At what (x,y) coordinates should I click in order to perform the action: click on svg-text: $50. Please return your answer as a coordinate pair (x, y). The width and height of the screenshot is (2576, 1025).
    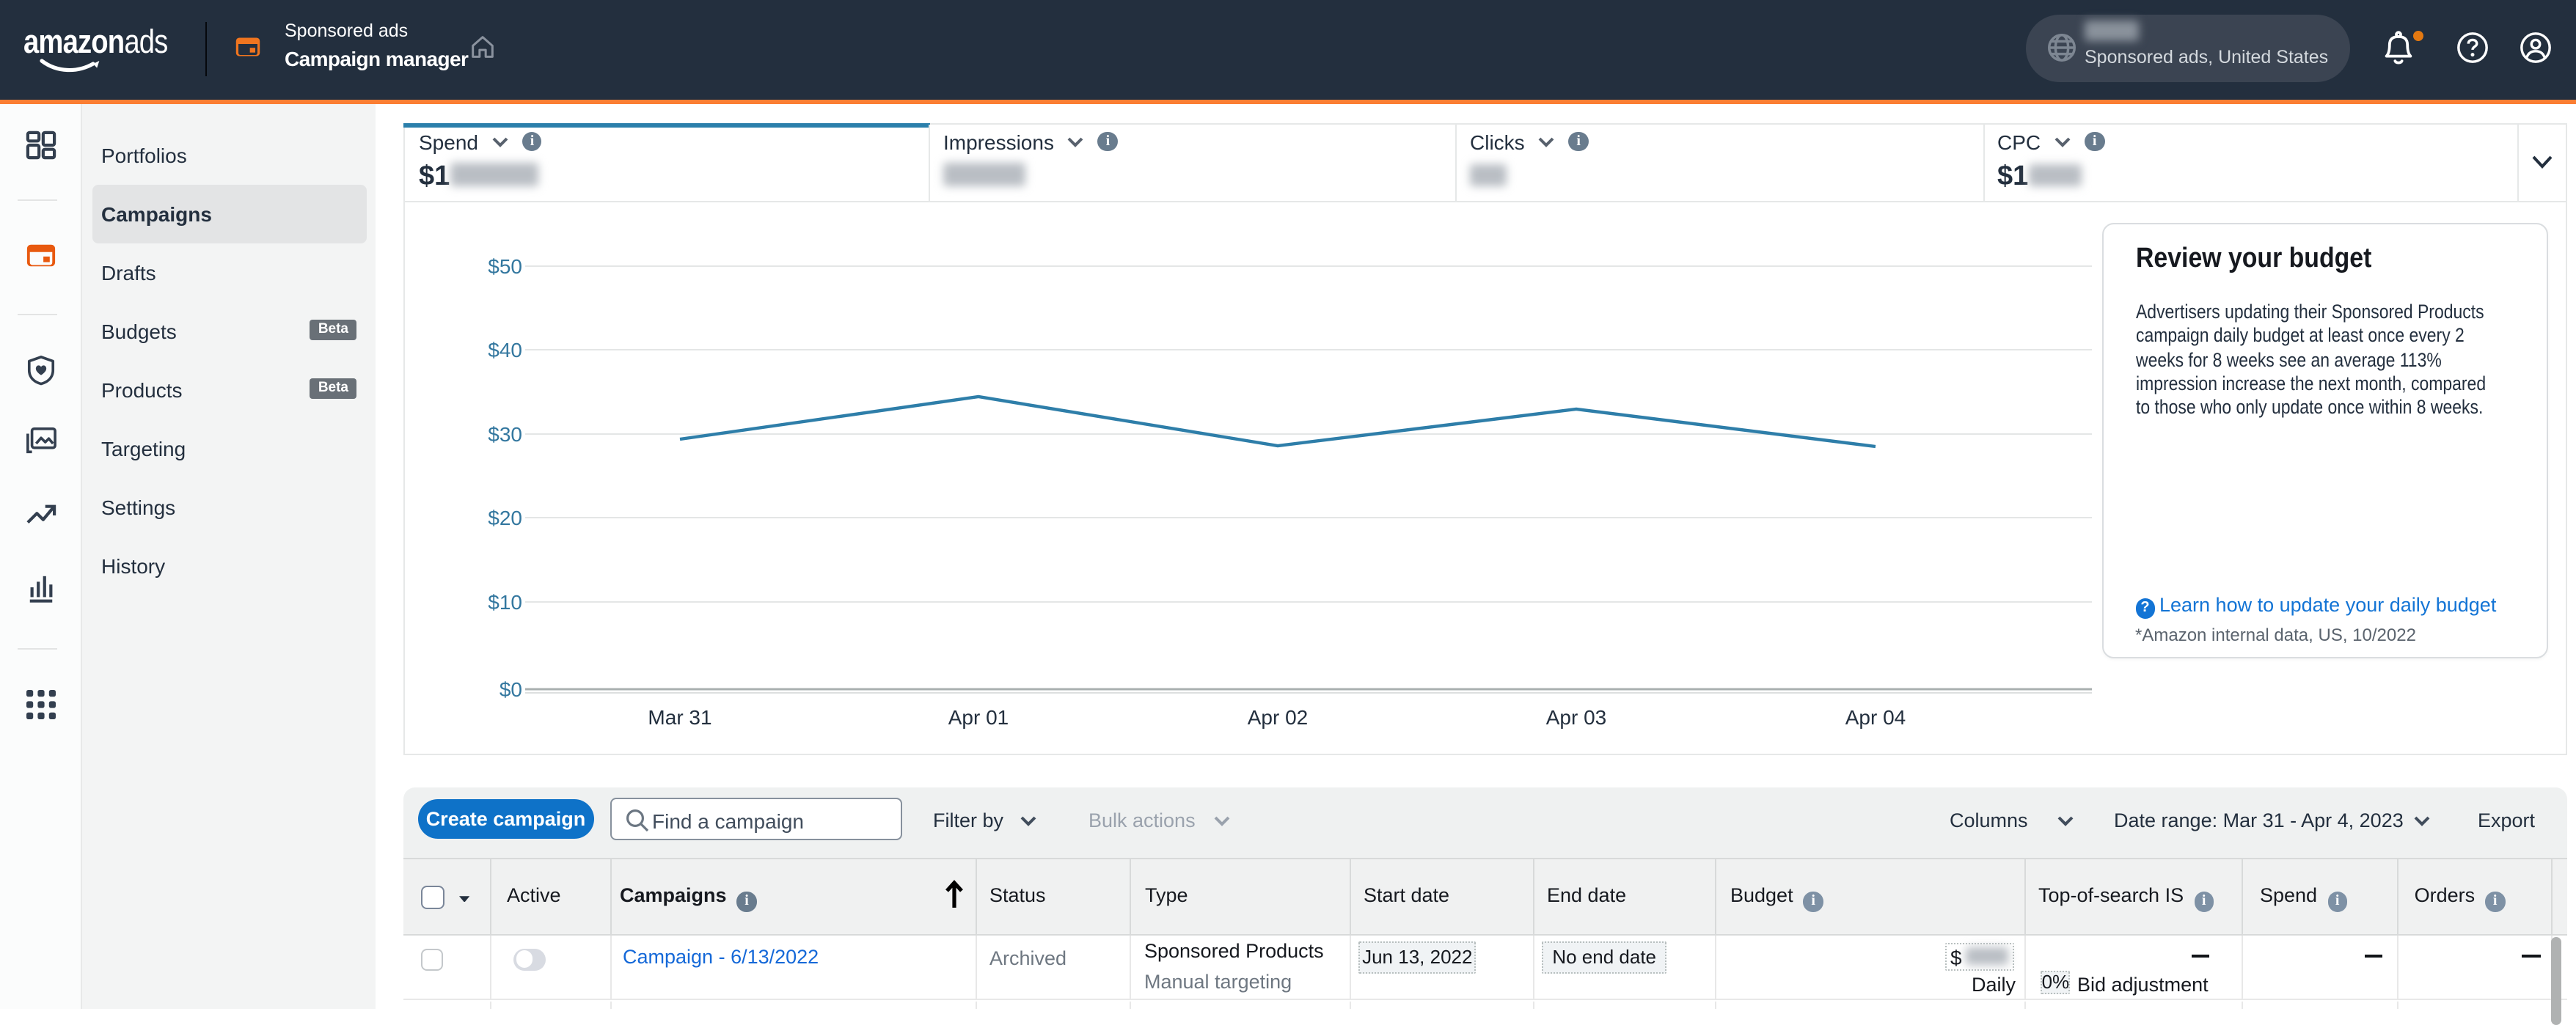
    Looking at the image, I should click on (504, 265).